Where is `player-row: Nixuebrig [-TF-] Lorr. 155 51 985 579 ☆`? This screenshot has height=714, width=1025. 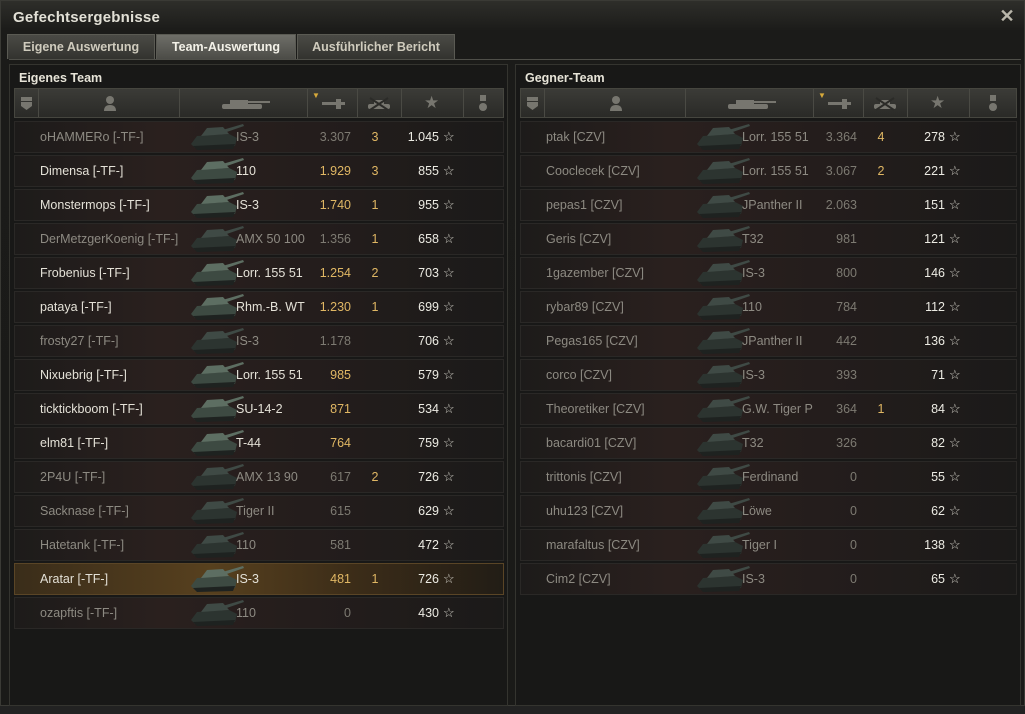
player-row: Nixuebrig [-TF-] Lorr. 155 51 985 579 ☆ is located at coordinates (259, 375).